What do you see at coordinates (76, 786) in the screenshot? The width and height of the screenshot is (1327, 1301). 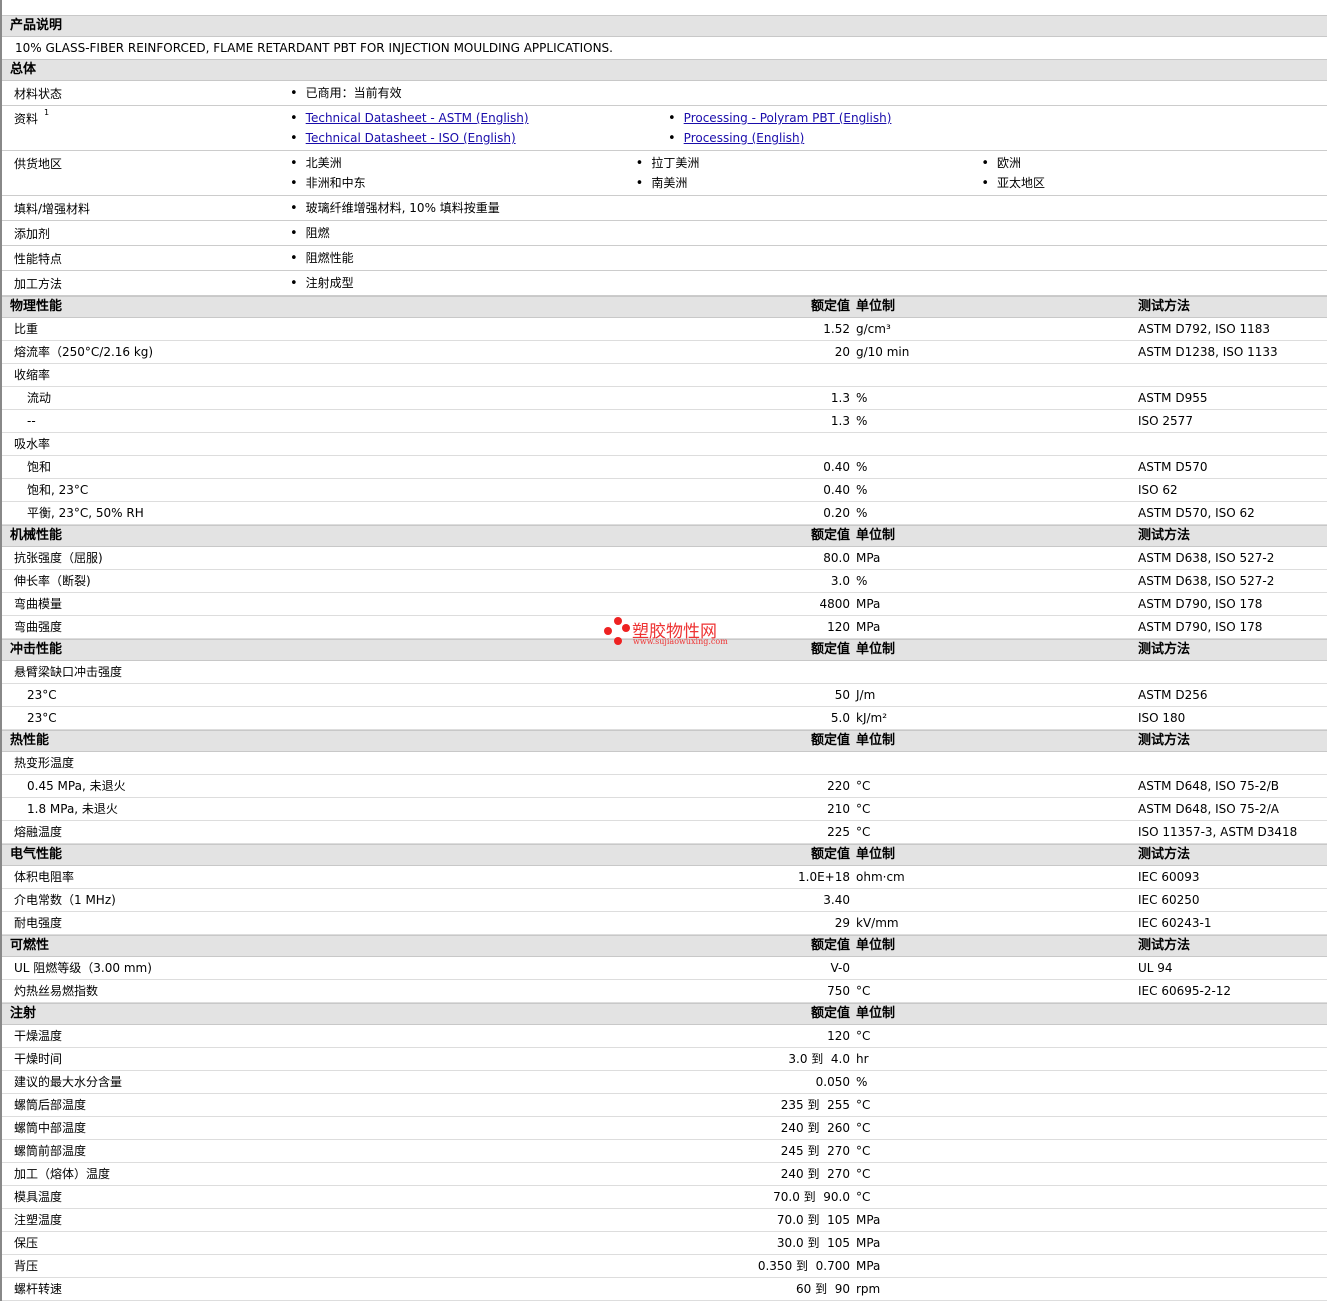 I see `property-label: 0.45 MPa, 未退火` at bounding box center [76, 786].